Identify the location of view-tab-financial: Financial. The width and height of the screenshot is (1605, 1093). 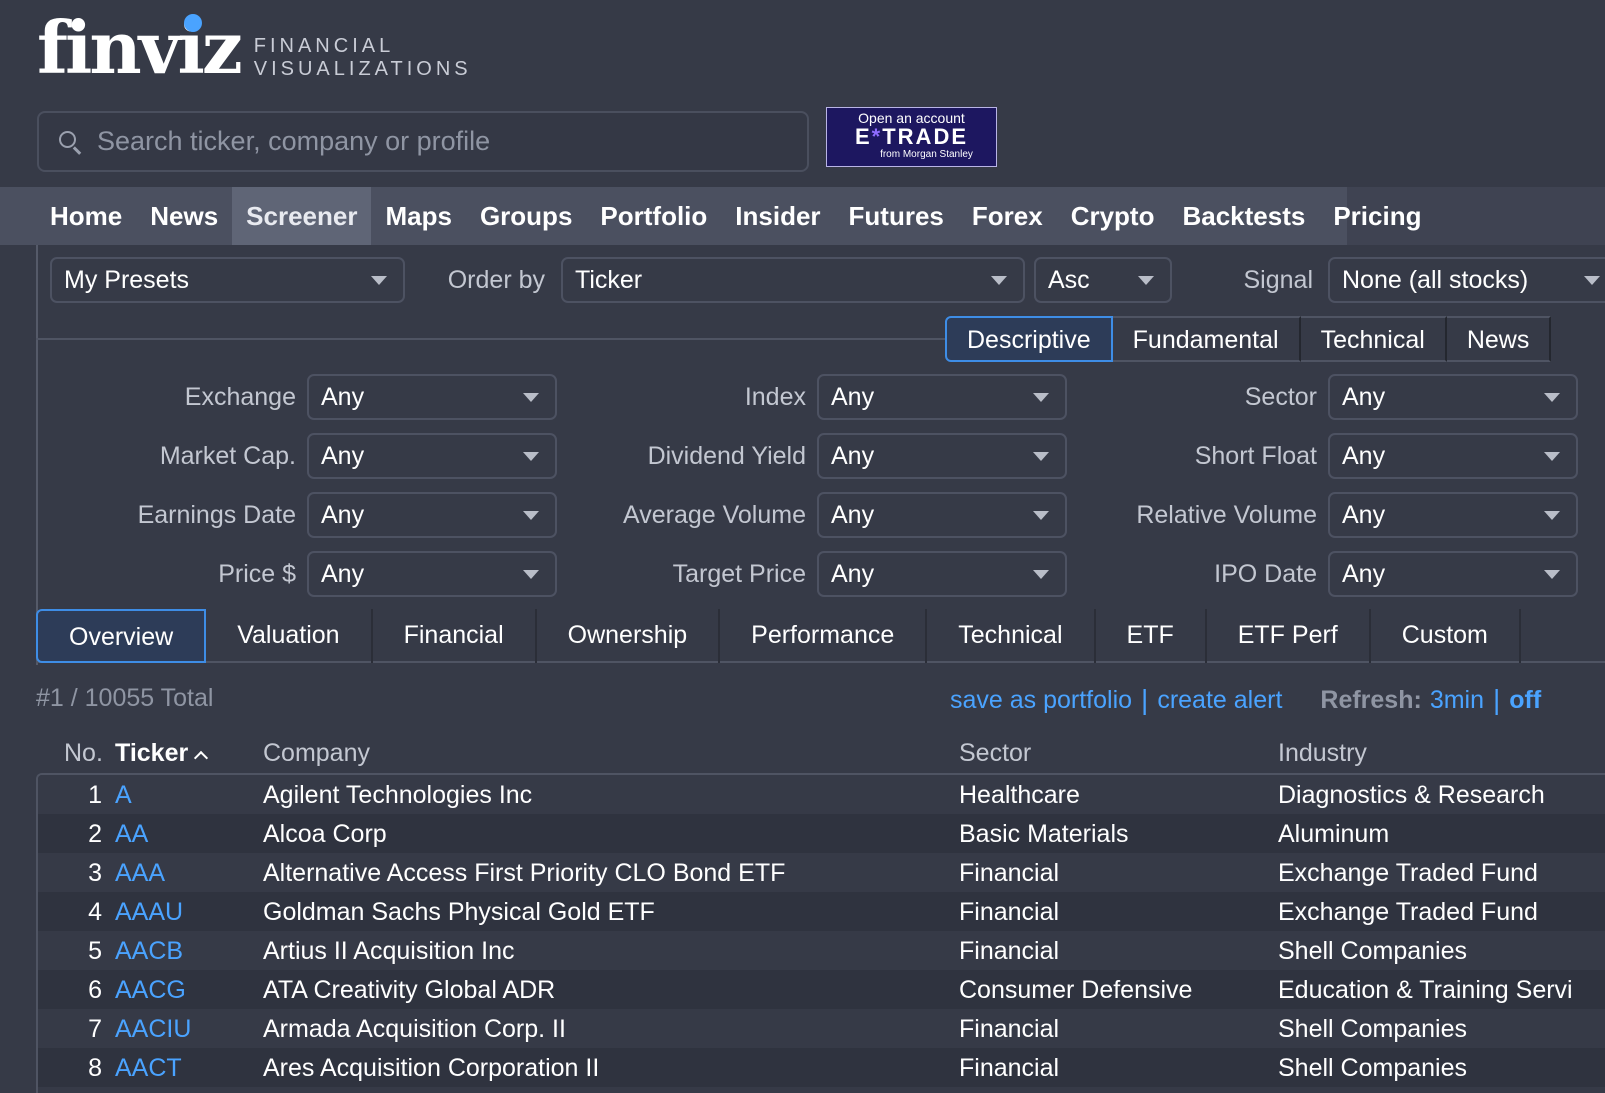
(455, 636).